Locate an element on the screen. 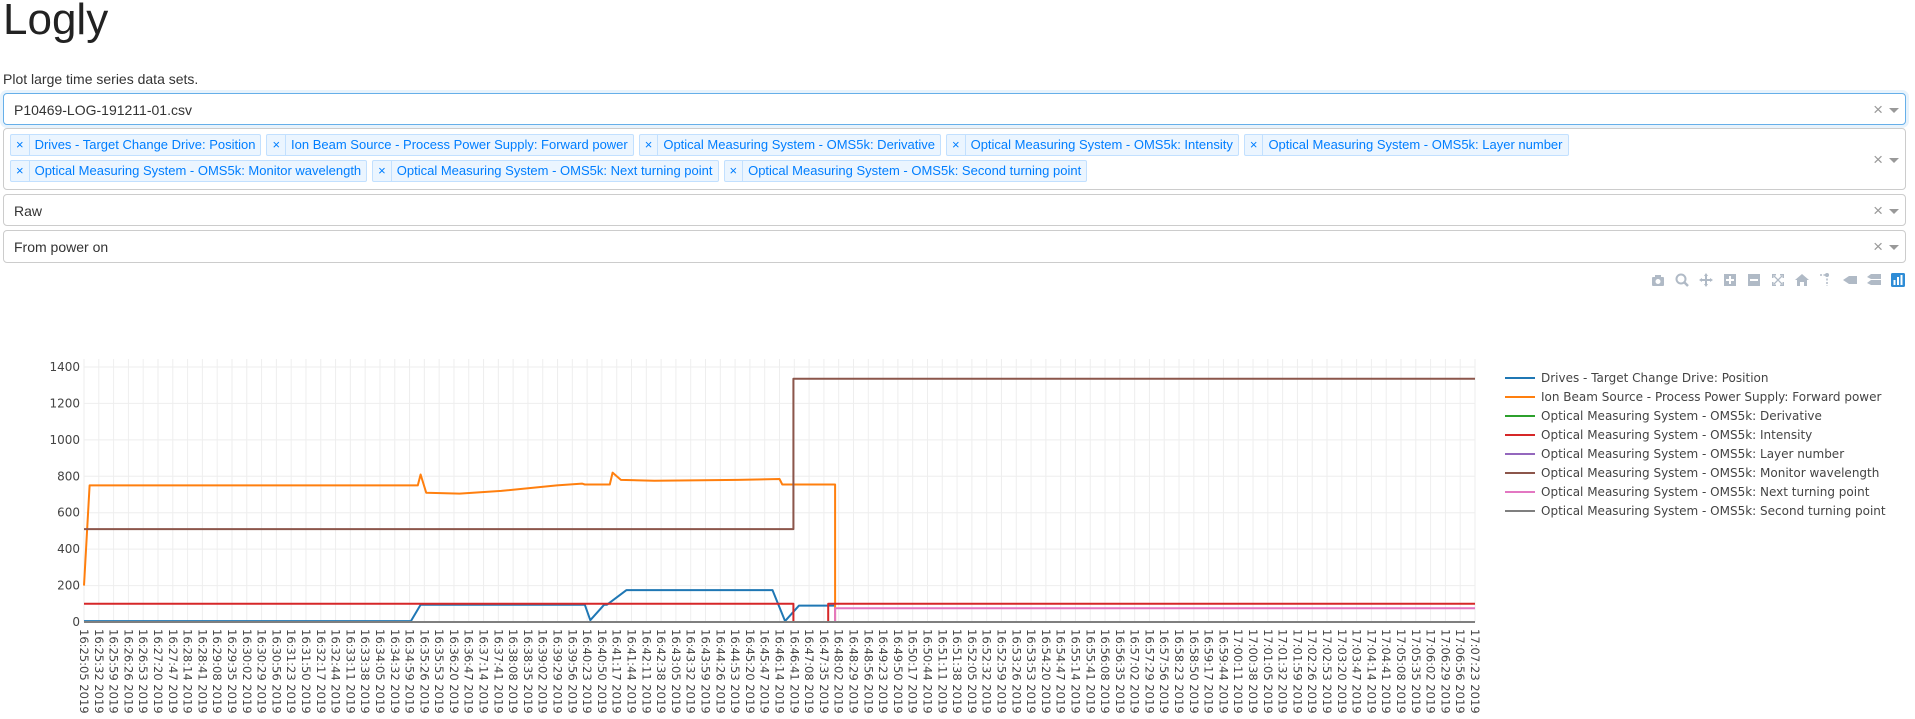  zoom-icon is located at coordinates (1682, 280).